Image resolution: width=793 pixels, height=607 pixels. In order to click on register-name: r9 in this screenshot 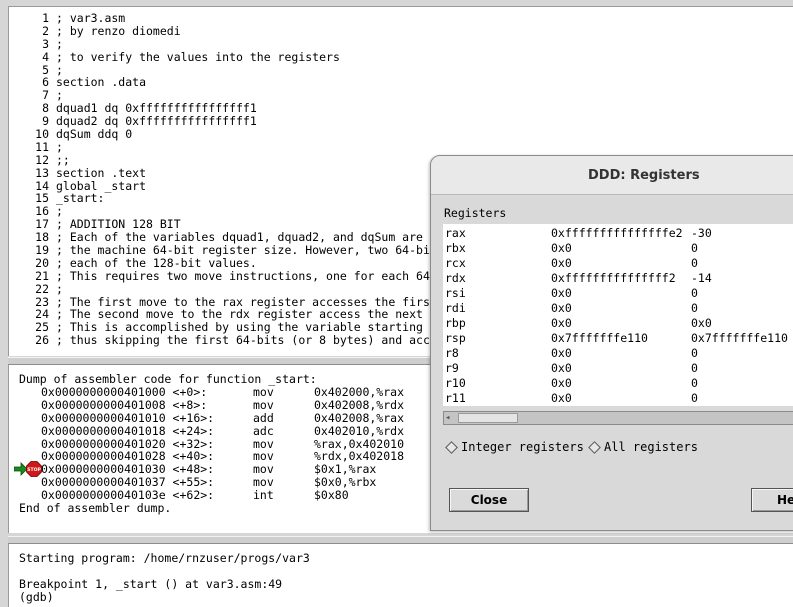, I will do `click(452, 368)`.